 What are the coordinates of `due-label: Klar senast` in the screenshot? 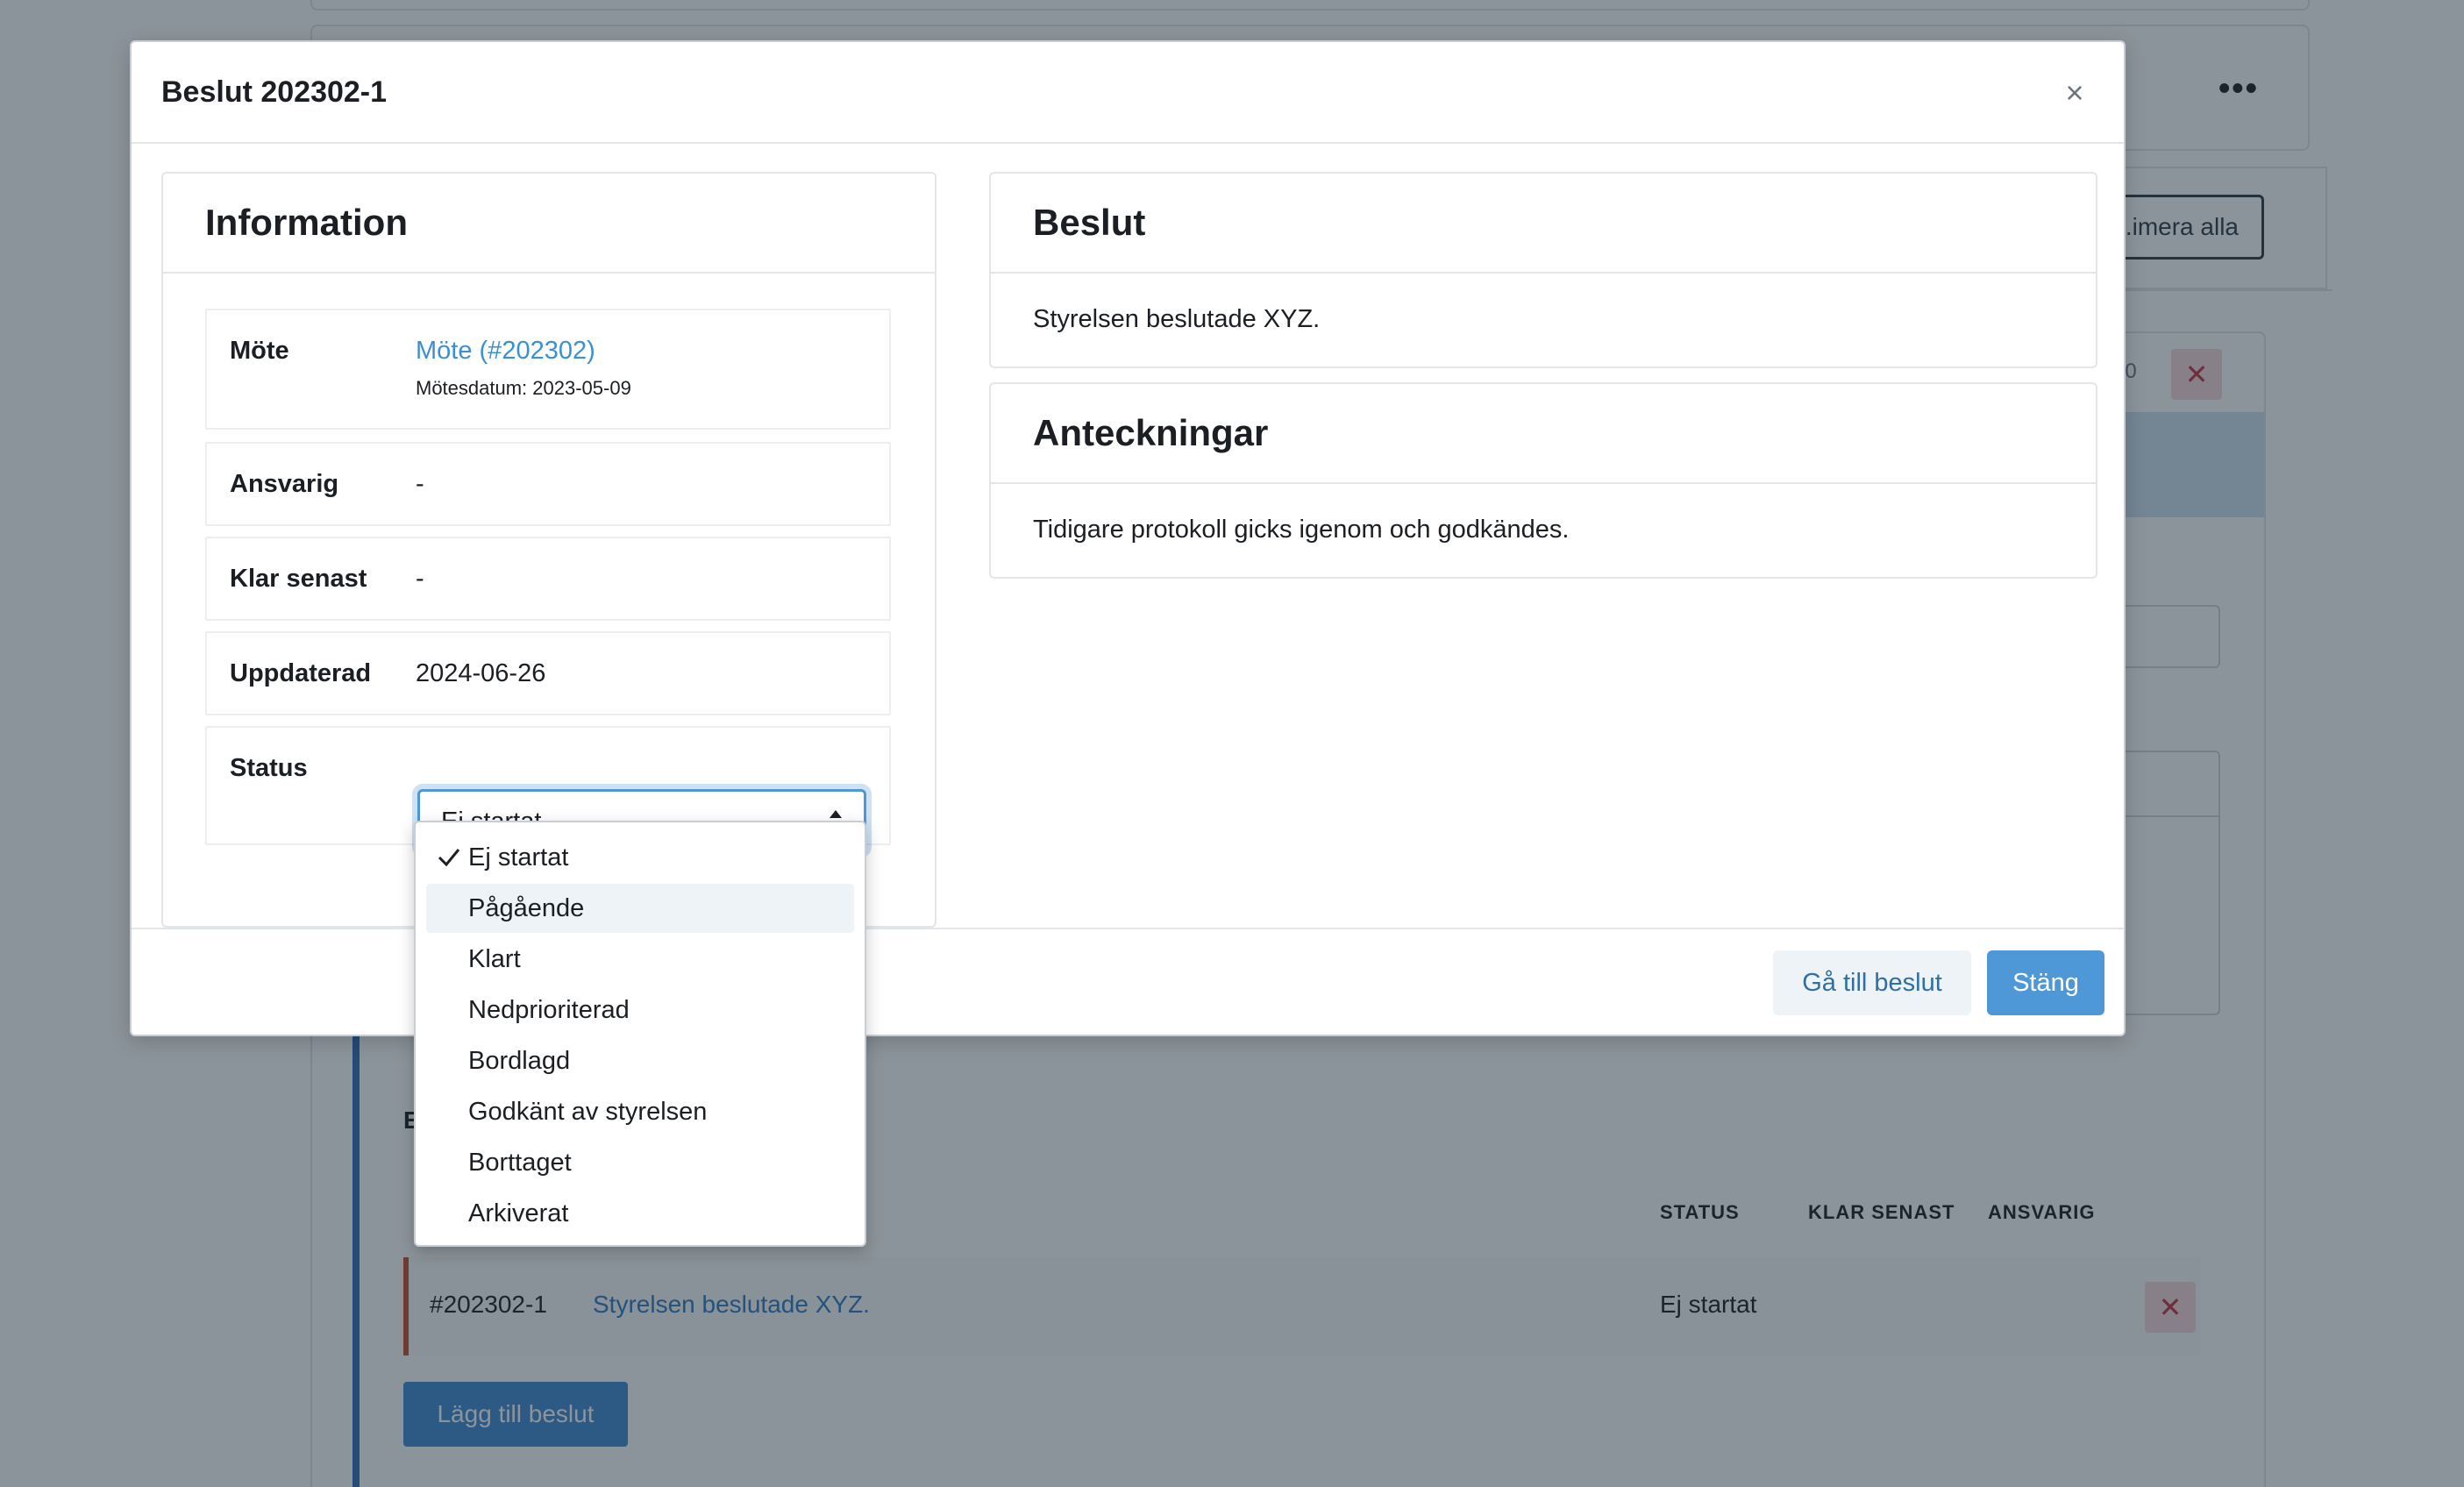 It's located at (299, 579).